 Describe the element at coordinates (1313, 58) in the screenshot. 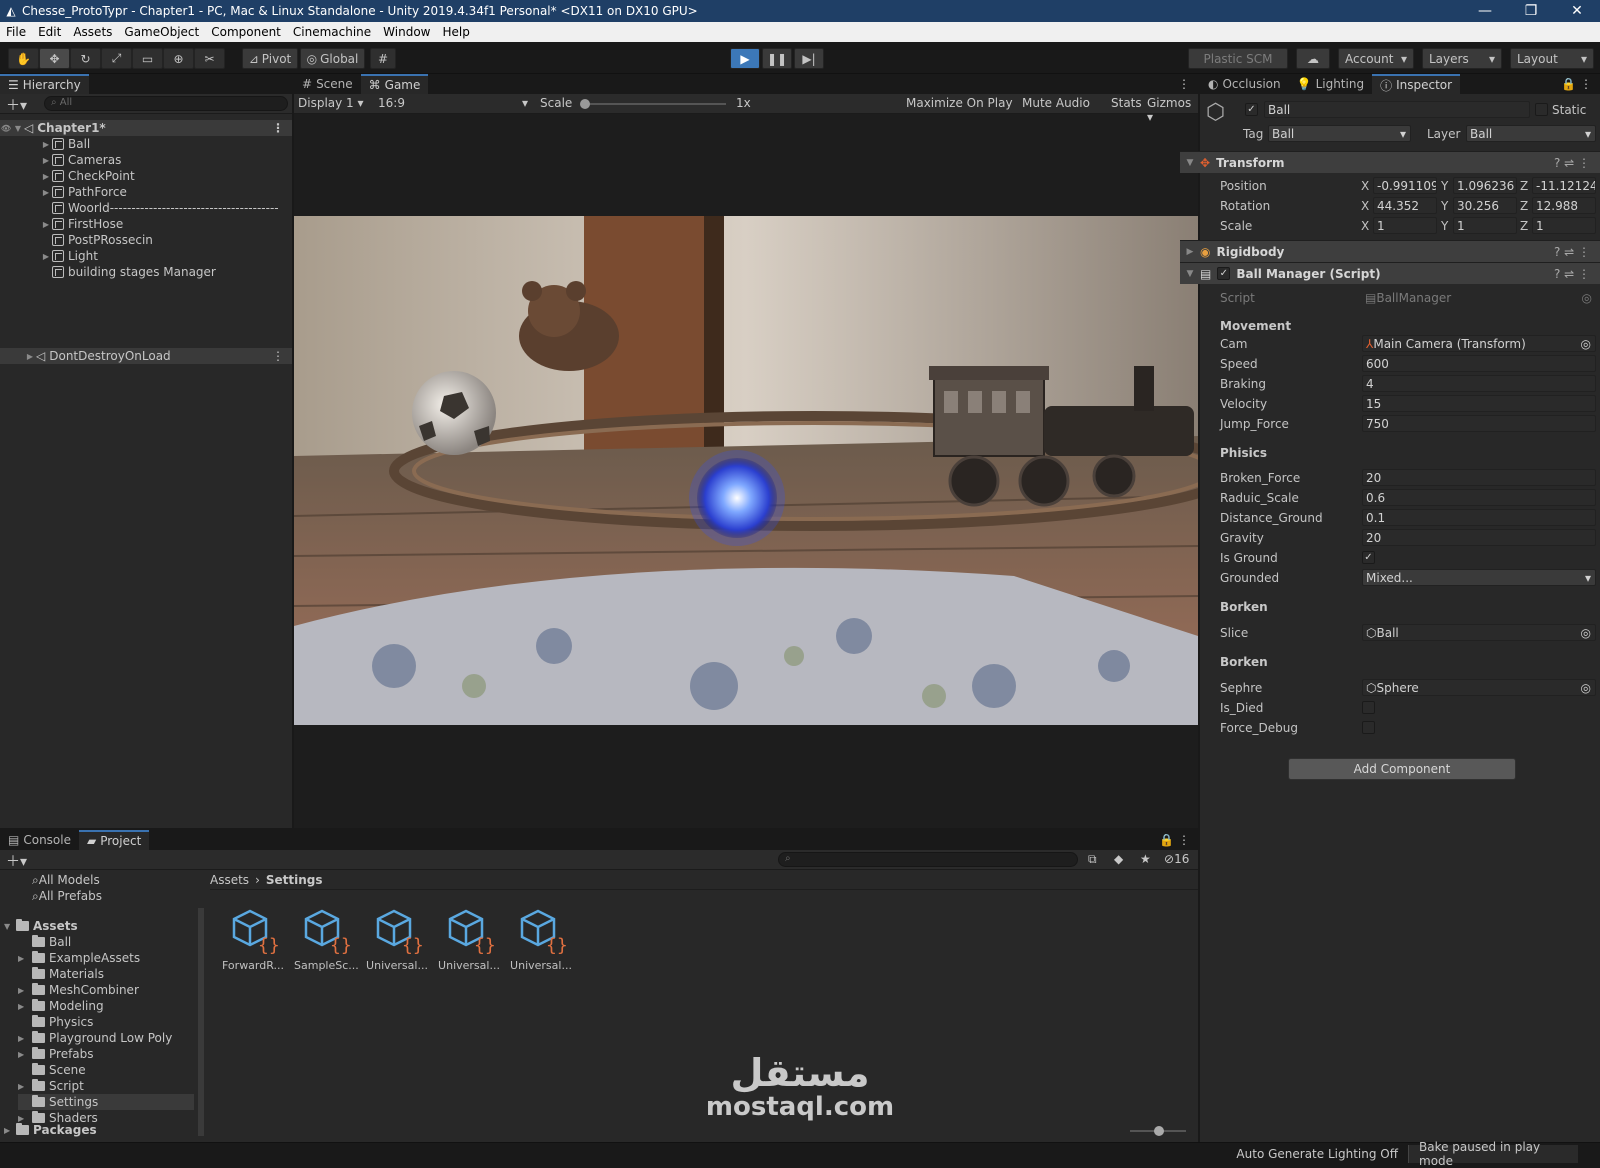

I see `cloud-icon: ☁` at that location.